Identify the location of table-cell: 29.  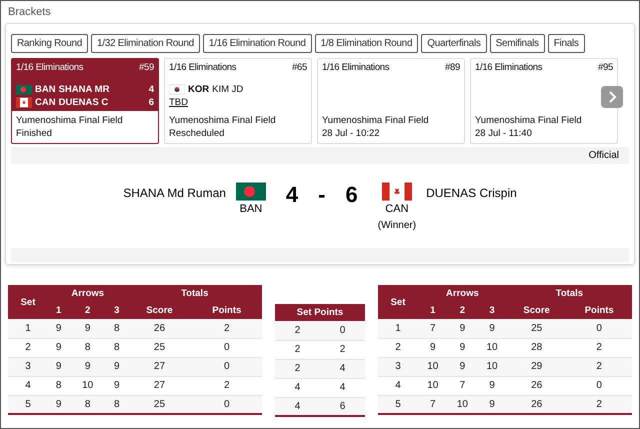
(536, 366).